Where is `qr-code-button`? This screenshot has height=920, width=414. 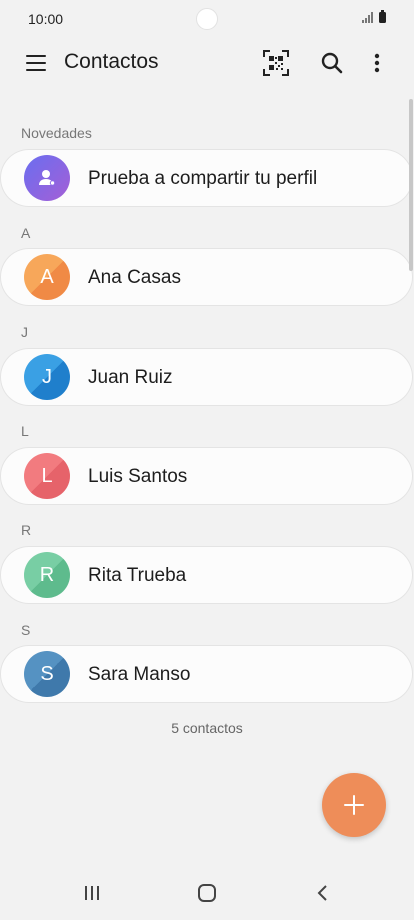 qr-code-button is located at coordinates (276, 63).